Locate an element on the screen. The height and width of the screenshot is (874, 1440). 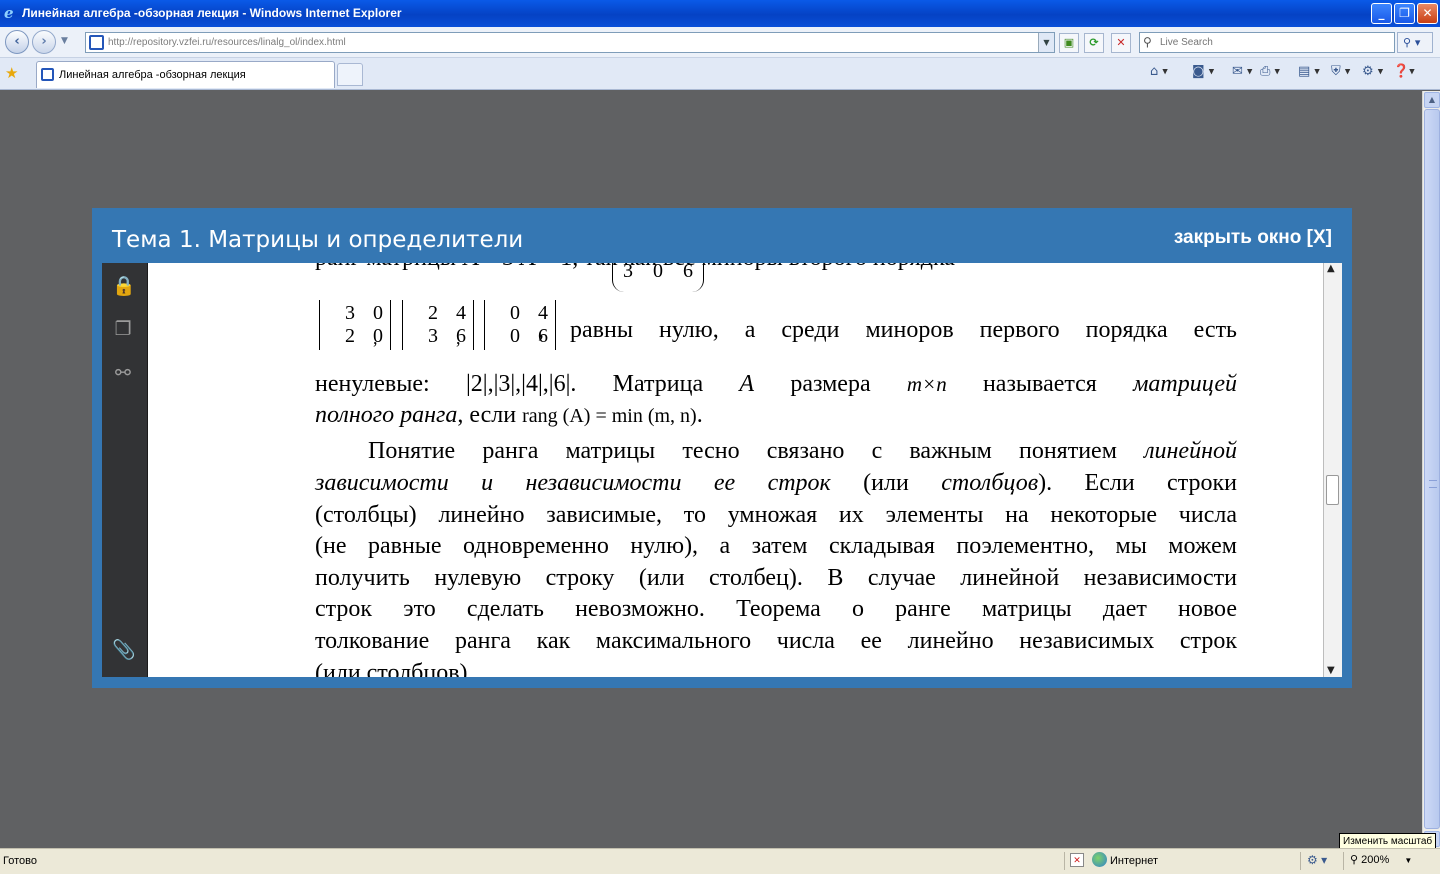
favorites-star-icon: ★ is located at coordinates (11, 73).